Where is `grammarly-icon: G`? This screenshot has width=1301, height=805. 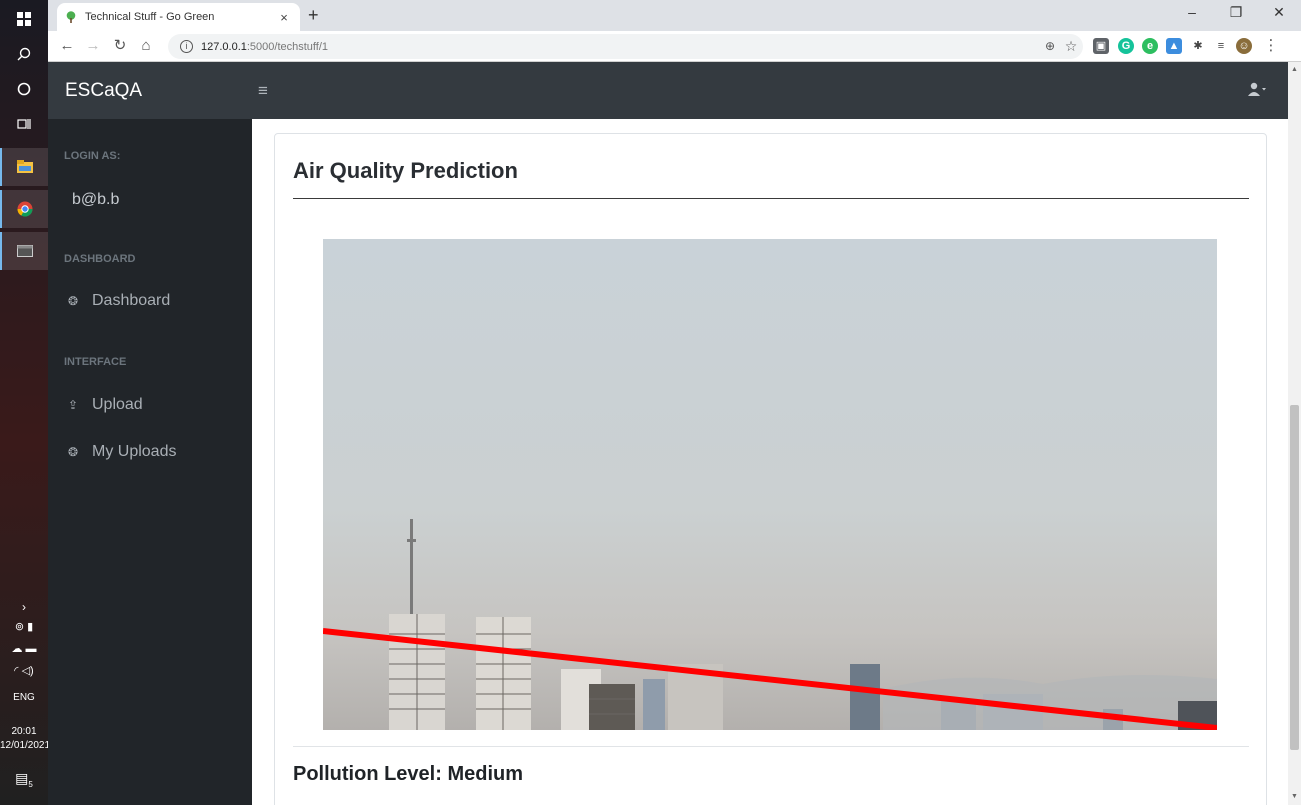 grammarly-icon: G is located at coordinates (1126, 46).